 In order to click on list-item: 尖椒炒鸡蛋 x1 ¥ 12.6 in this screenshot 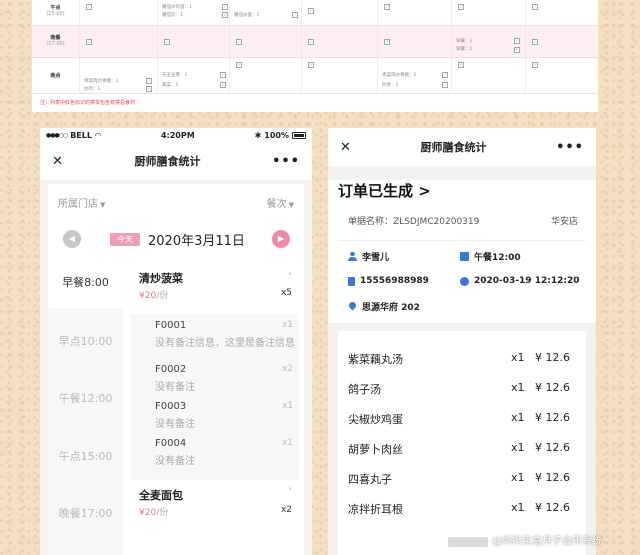, I will do `click(462, 421)`.